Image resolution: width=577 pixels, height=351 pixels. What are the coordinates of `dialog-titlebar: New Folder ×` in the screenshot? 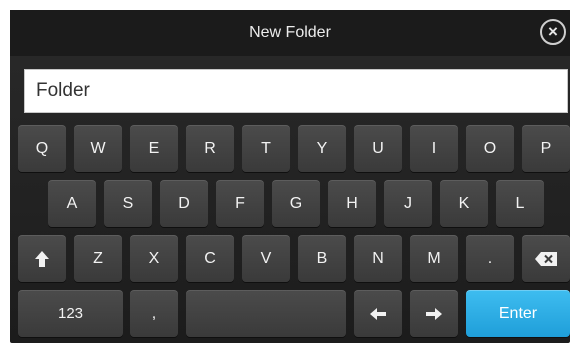 It's located at (290, 33).